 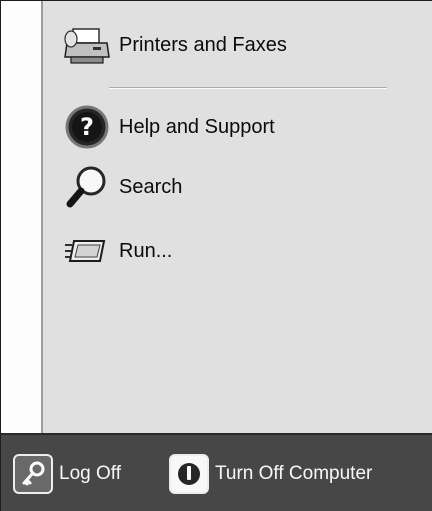 I want to click on help-icon: ?, so click(x=87, y=127).